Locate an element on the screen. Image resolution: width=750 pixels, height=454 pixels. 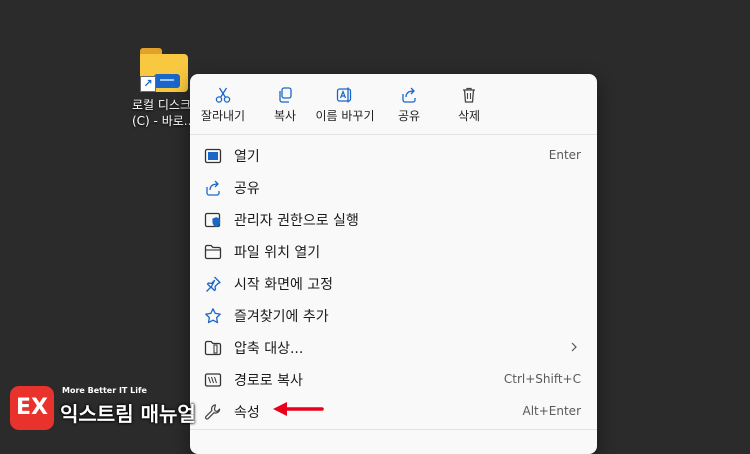
cut-button: 잘라내기 is located at coordinates (223, 105).